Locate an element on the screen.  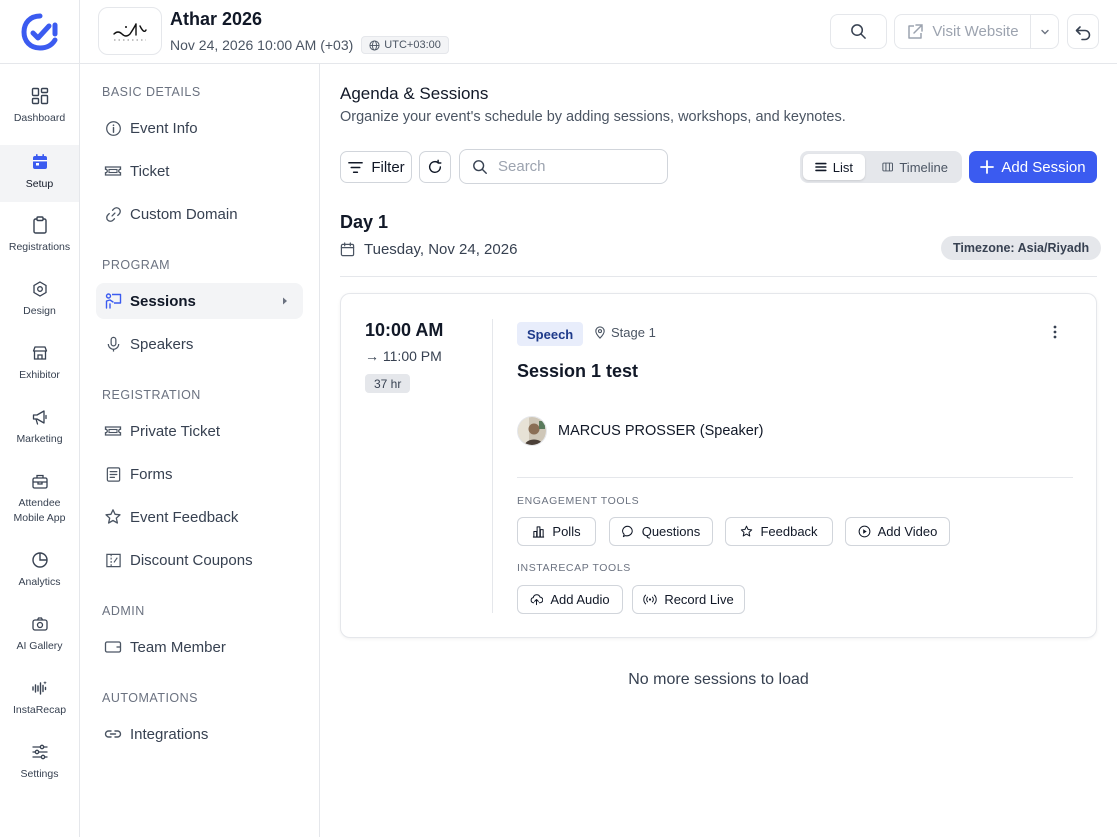
pie-chart-icon is located at coordinates (39, 560).